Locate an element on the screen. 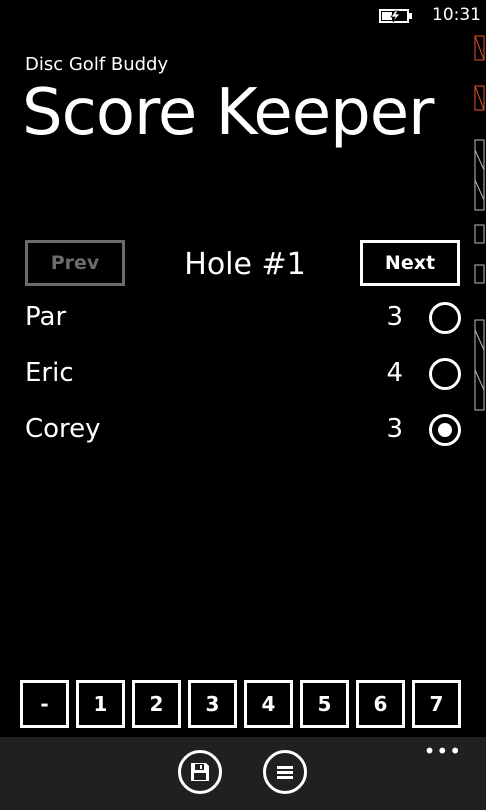 The height and width of the screenshot is (810, 486). row-name: Par is located at coordinates (46, 317).